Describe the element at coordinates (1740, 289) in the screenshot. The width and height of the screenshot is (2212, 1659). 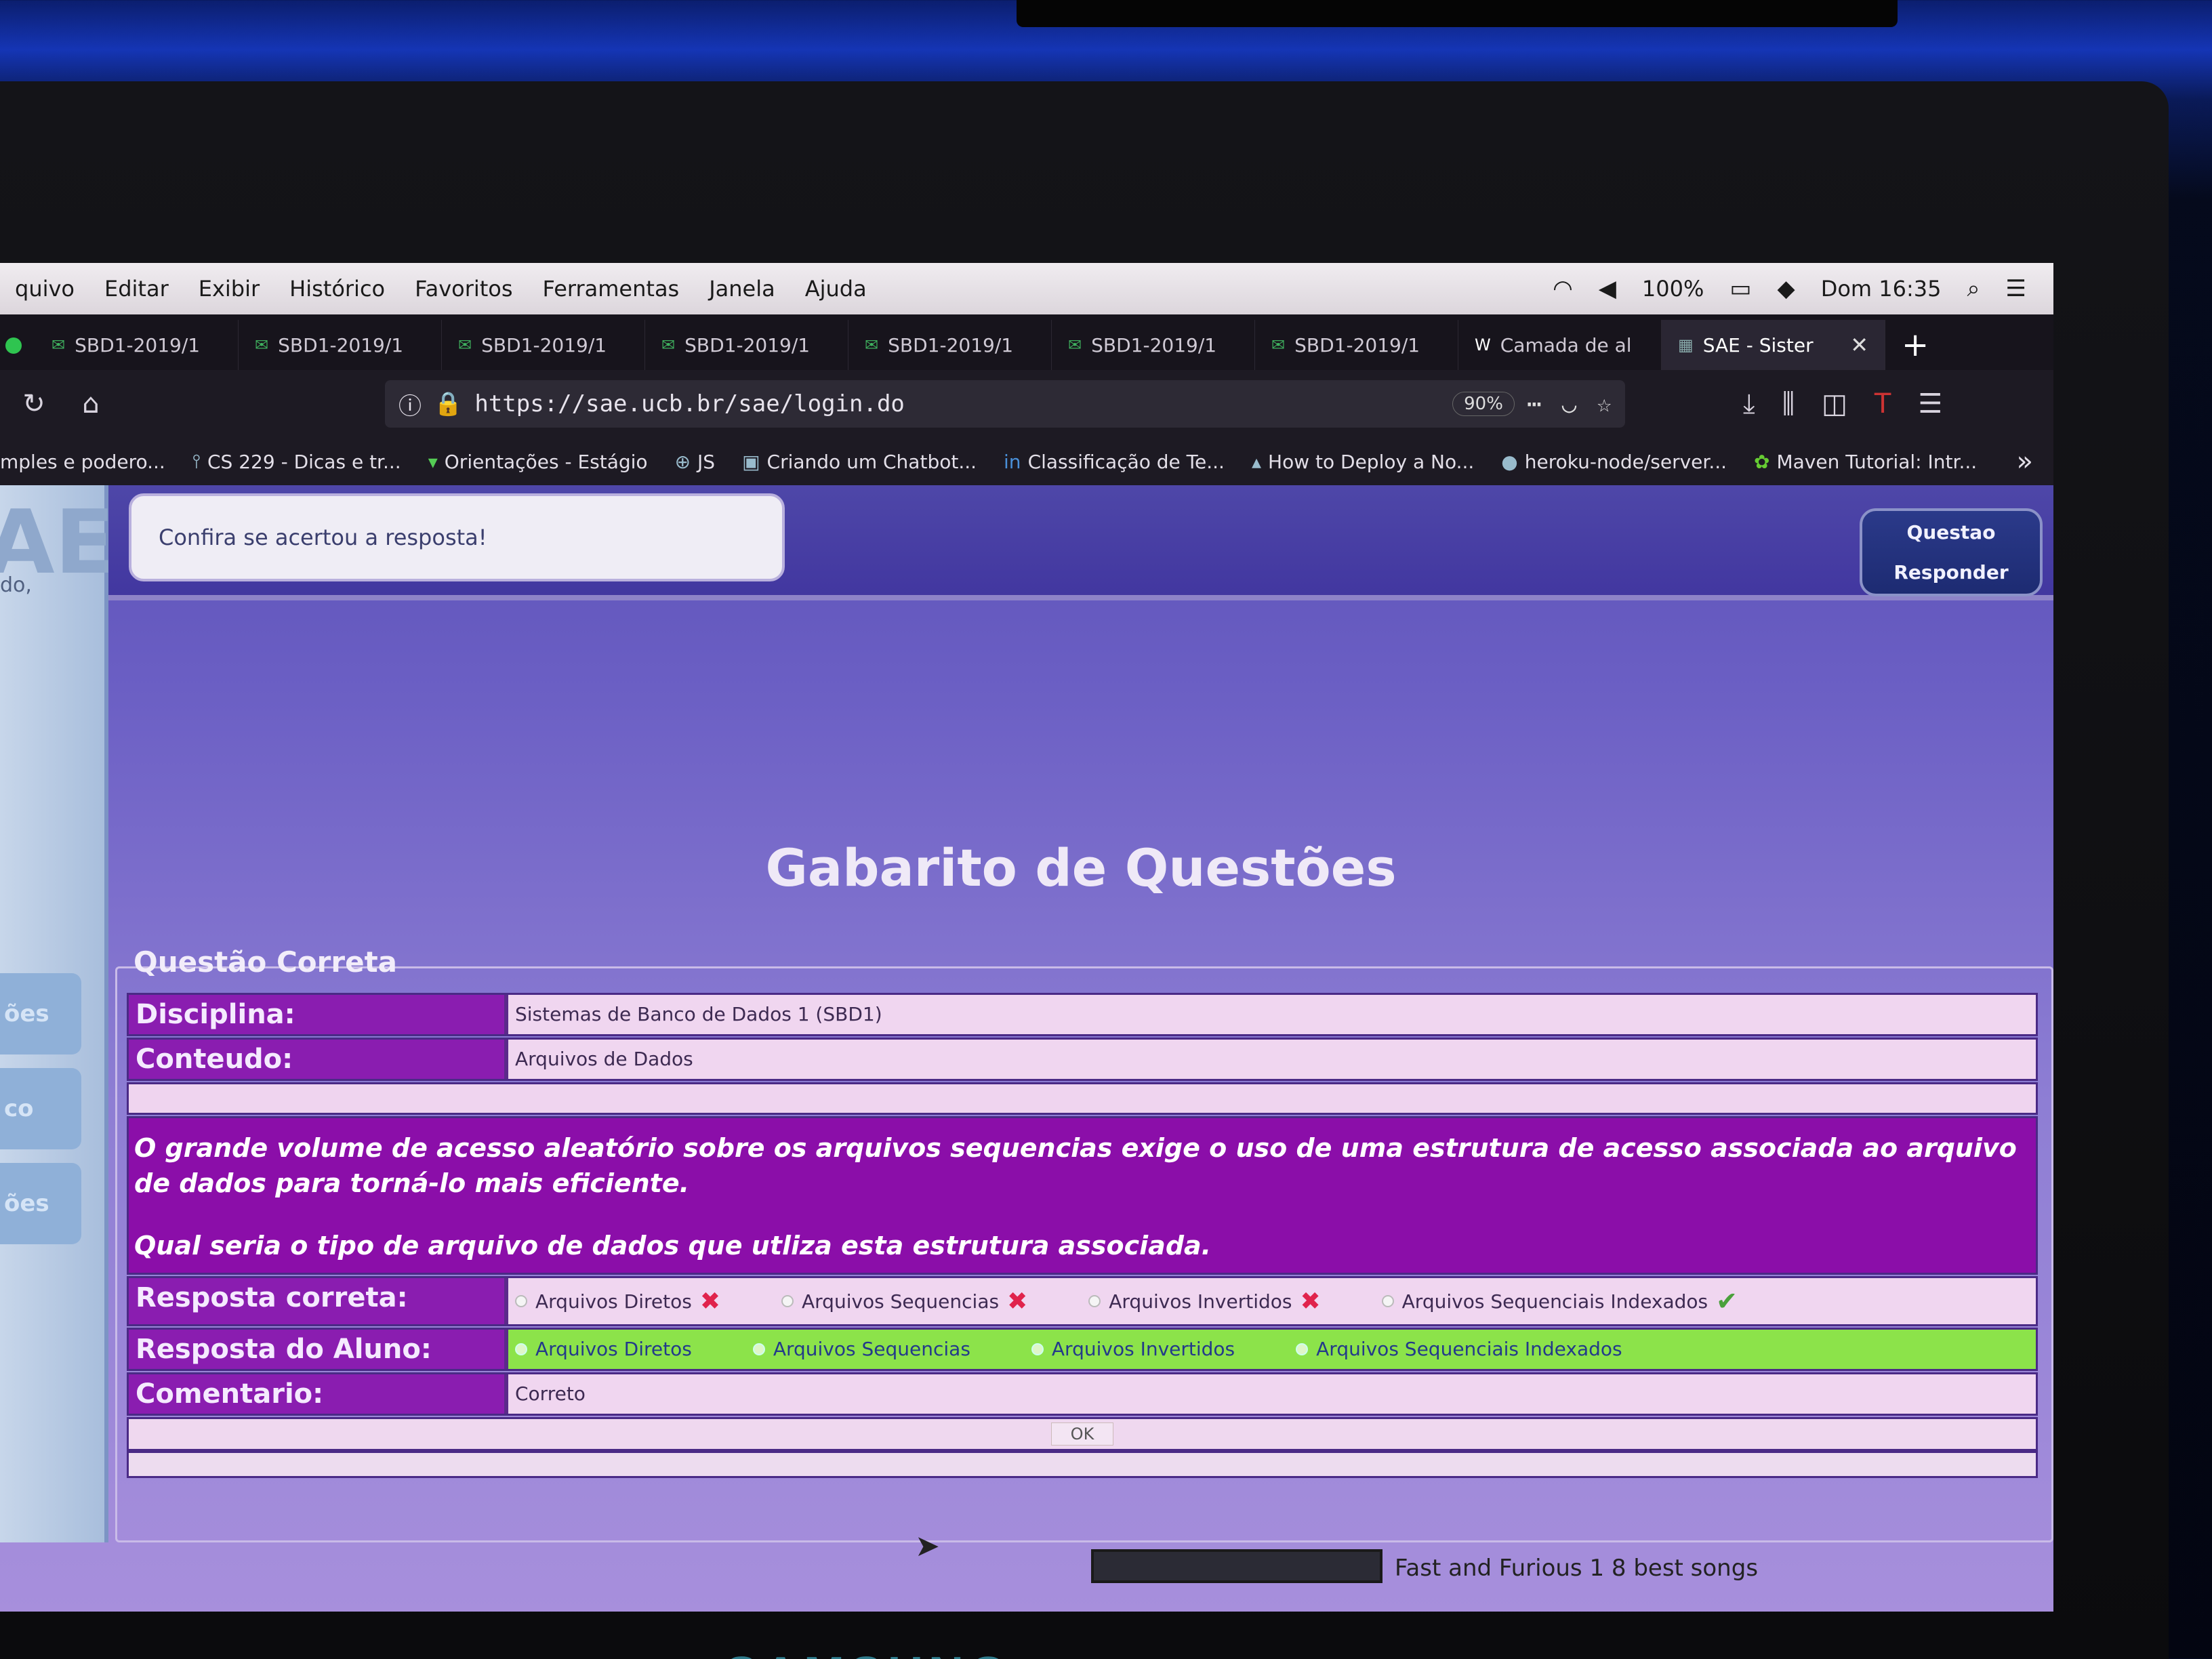
I see `battery-icon: ▭` at that location.